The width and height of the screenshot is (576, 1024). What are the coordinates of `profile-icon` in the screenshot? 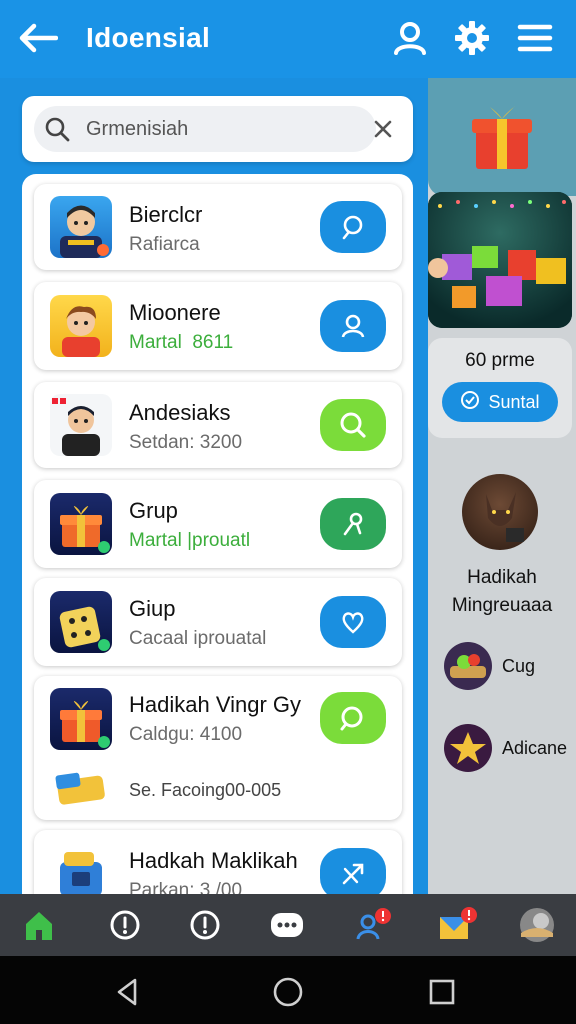 It's located at (410, 38).